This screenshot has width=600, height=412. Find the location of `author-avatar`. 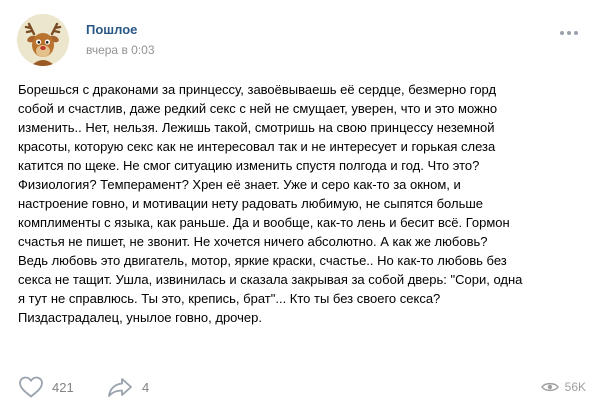

author-avatar is located at coordinates (43, 40).